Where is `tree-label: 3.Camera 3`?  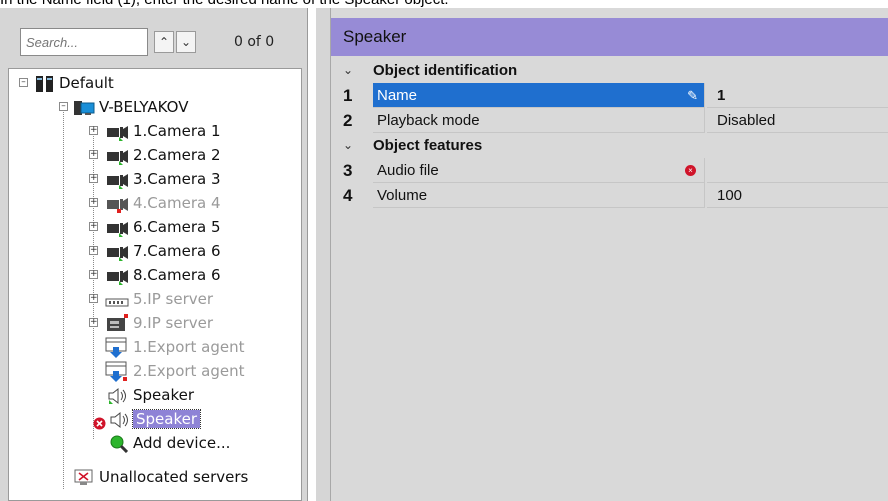 tree-label: 3.Camera 3 is located at coordinates (177, 179).